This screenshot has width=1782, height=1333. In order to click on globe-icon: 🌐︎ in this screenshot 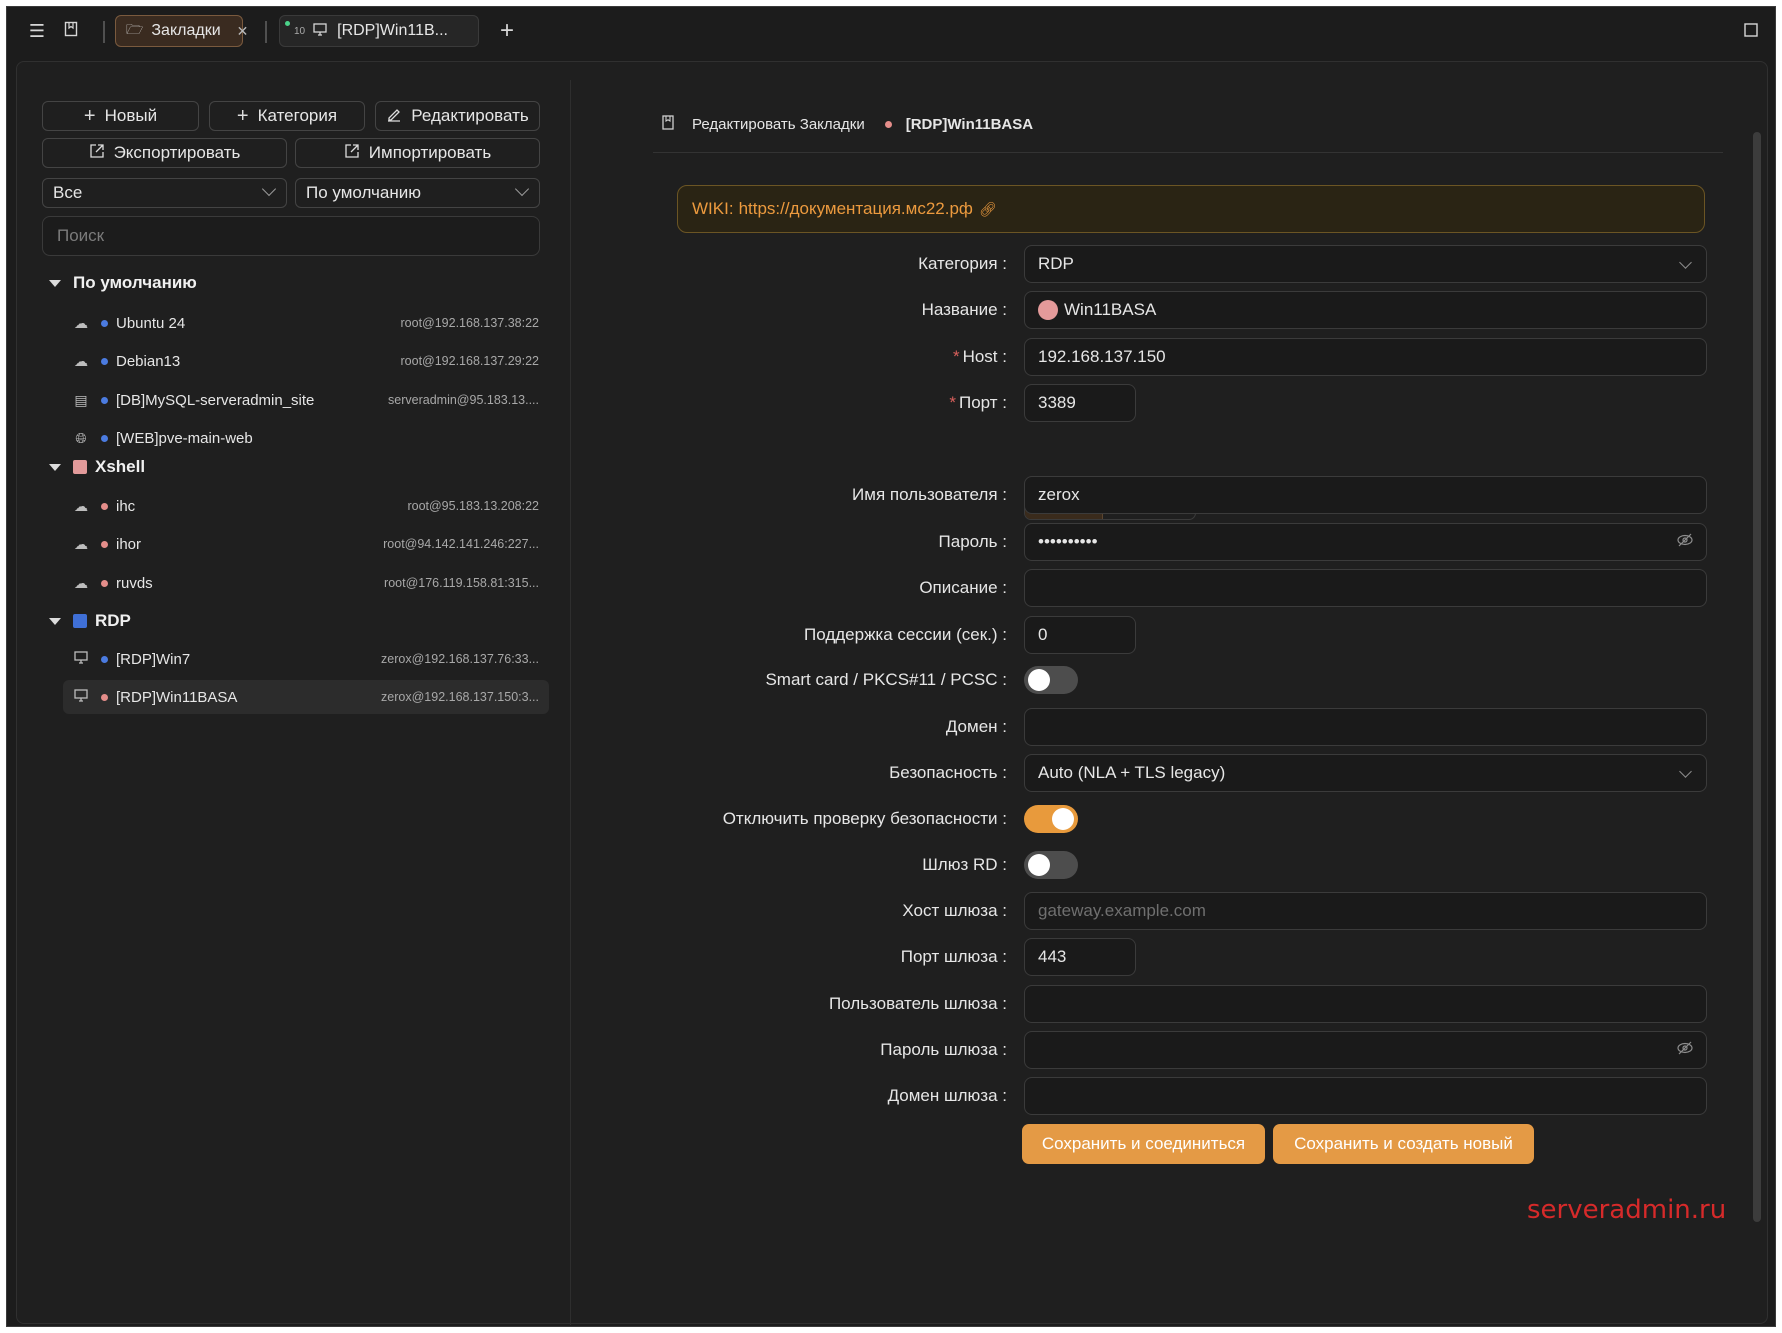, I will do `click(81, 437)`.